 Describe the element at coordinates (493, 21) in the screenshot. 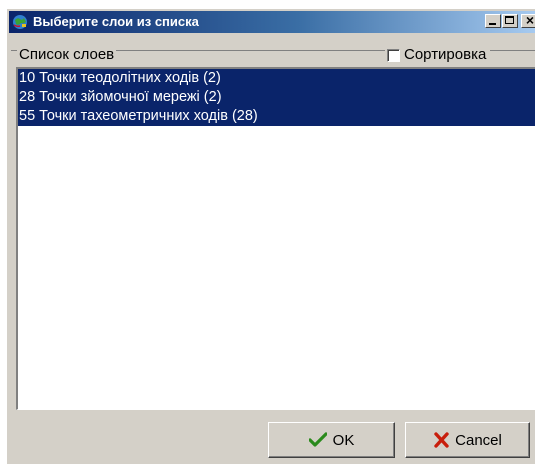

I see `minimize-button` at that location.